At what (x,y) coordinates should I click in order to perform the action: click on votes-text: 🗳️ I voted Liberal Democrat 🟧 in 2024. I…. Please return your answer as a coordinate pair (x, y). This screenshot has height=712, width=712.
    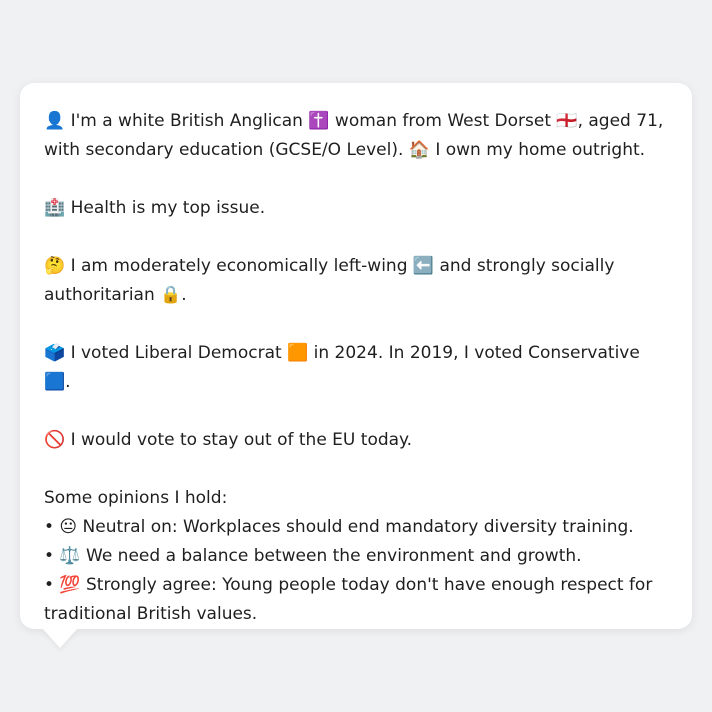
    Looking at the image, I should click on (342, 367).